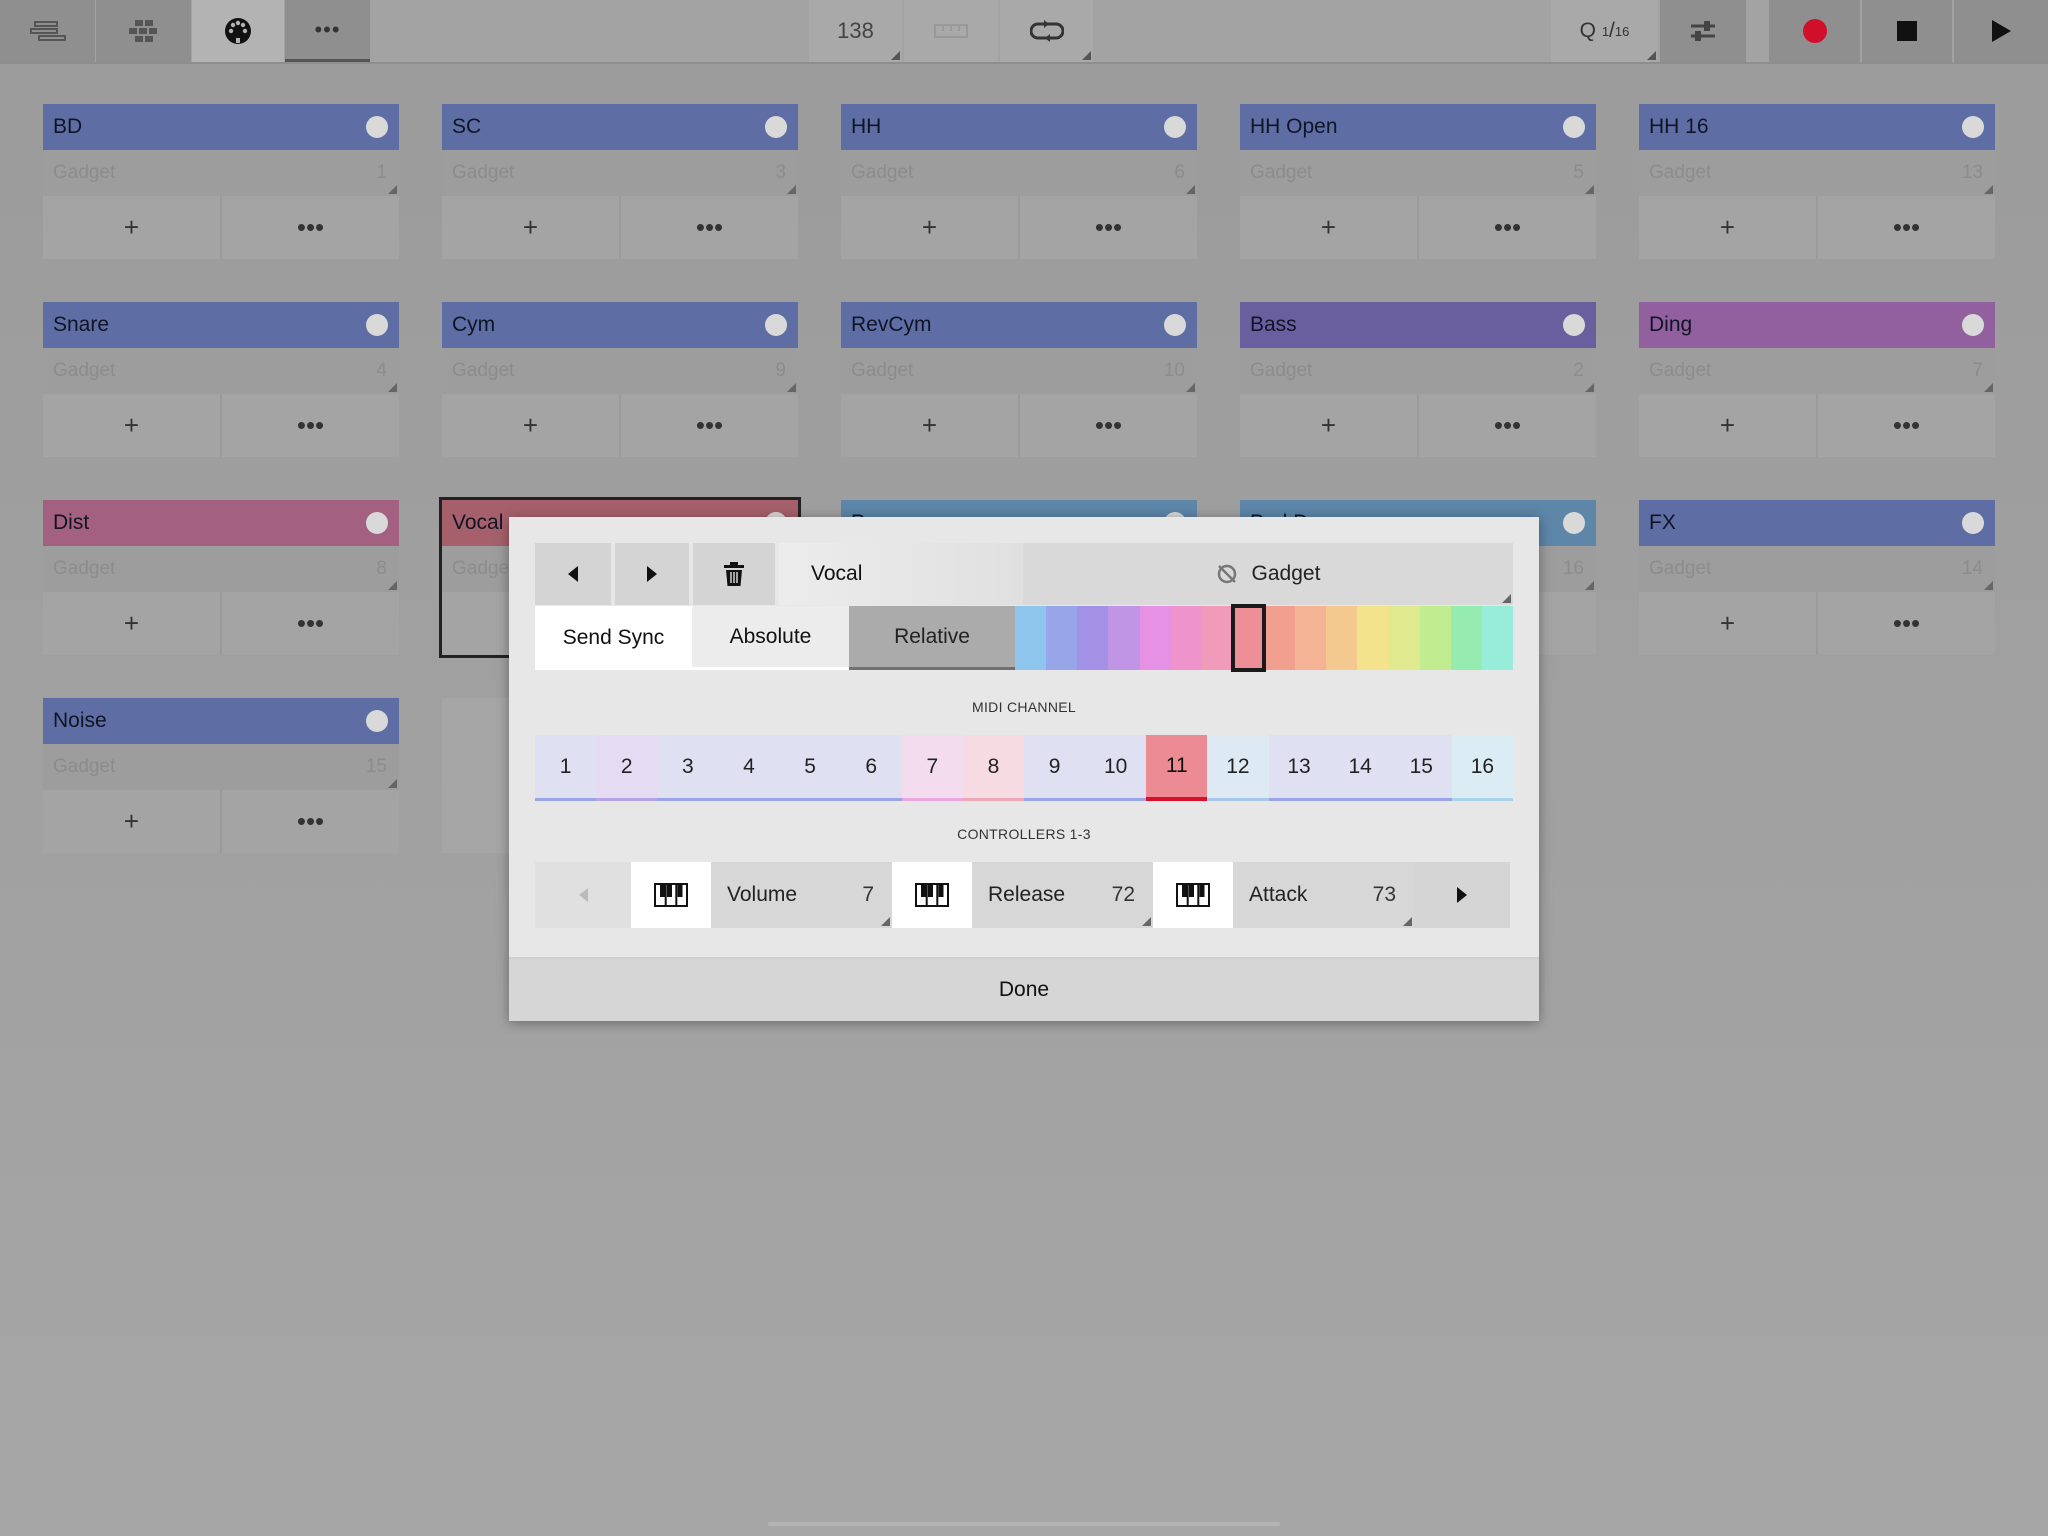  What do you see at coordinates (901, 574) in the screenshot?
I see `track-name-field: Vocal` at bounding box center [901, 574].